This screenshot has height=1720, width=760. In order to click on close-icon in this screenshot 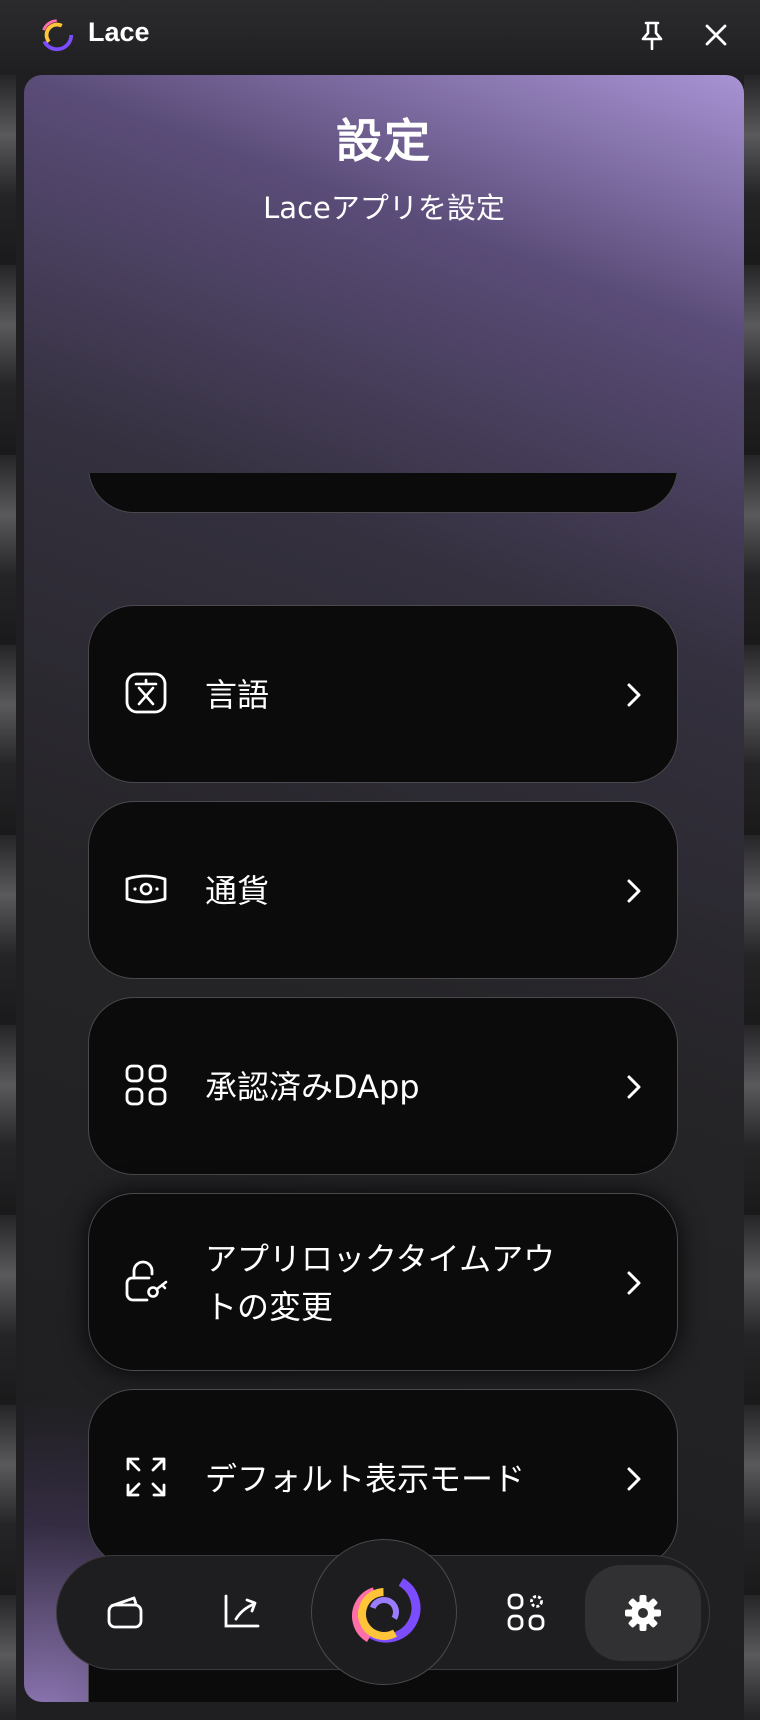, I will do `click(716, 35)`.